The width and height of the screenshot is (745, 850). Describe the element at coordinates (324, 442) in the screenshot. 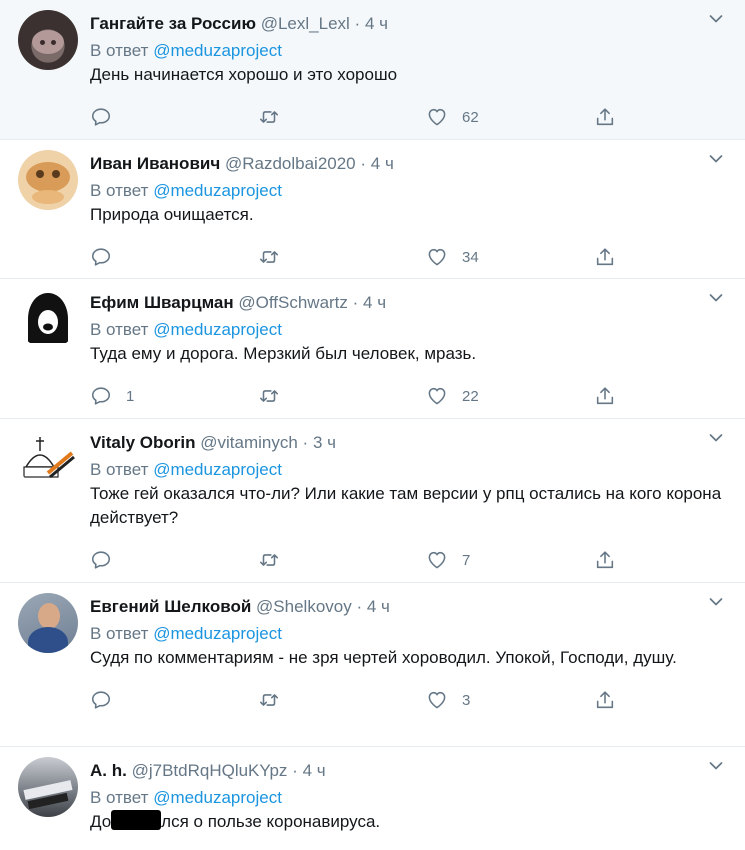

I see `timestamp: 3 ч` at that location.